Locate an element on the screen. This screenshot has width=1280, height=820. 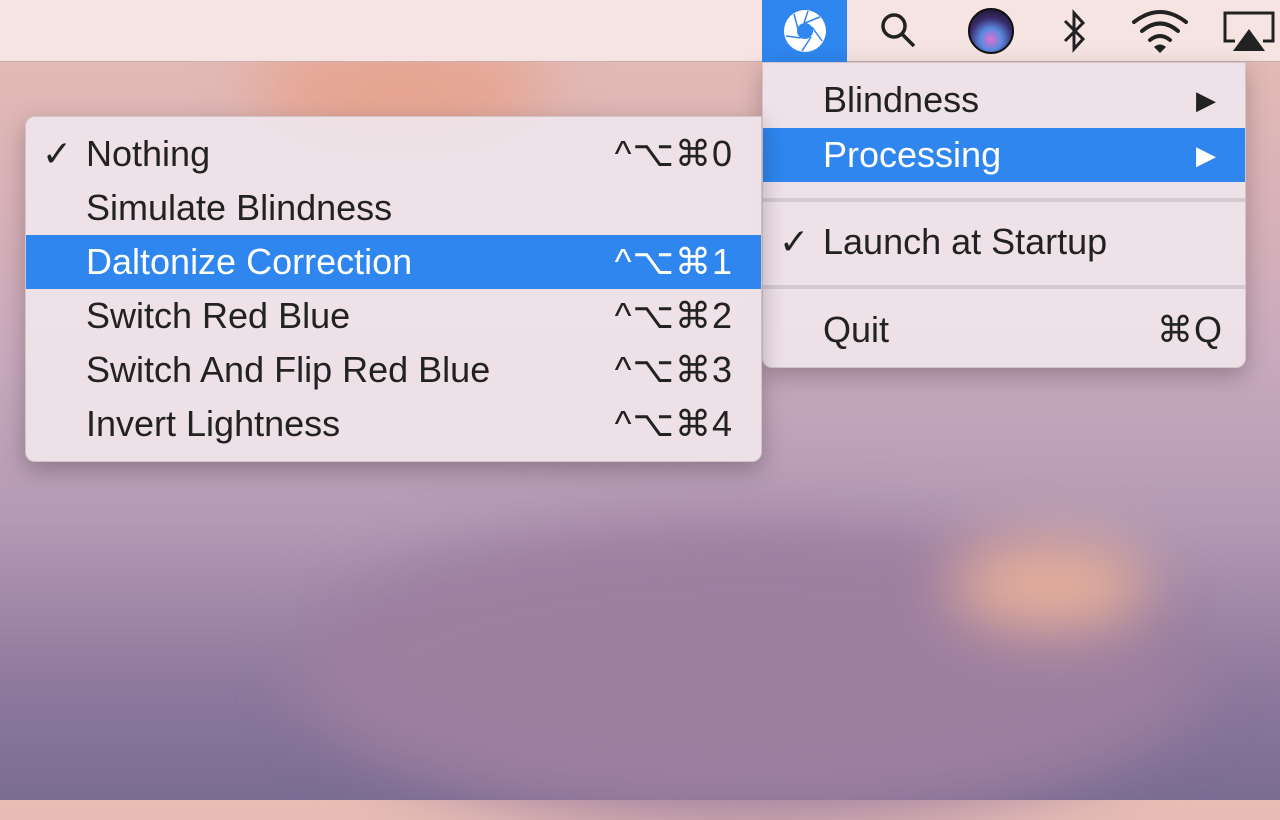
menu-item-label: Processing is located at coordinates (912, 154).